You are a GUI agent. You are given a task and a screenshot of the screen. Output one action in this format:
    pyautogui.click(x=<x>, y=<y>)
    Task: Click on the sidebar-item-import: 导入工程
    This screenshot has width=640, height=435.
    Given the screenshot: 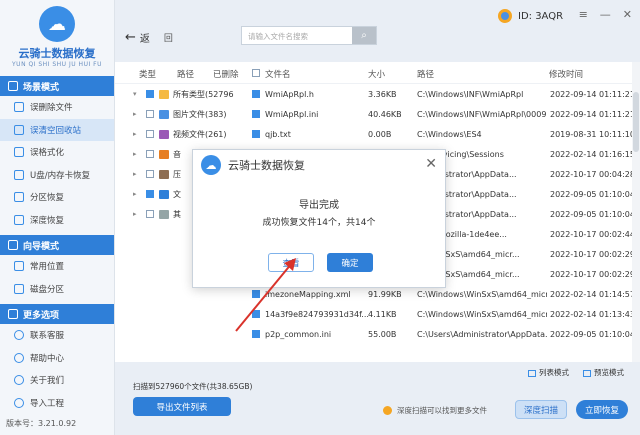 What is the action you would take?
    pyautogui.click(x=57, y=403)
    